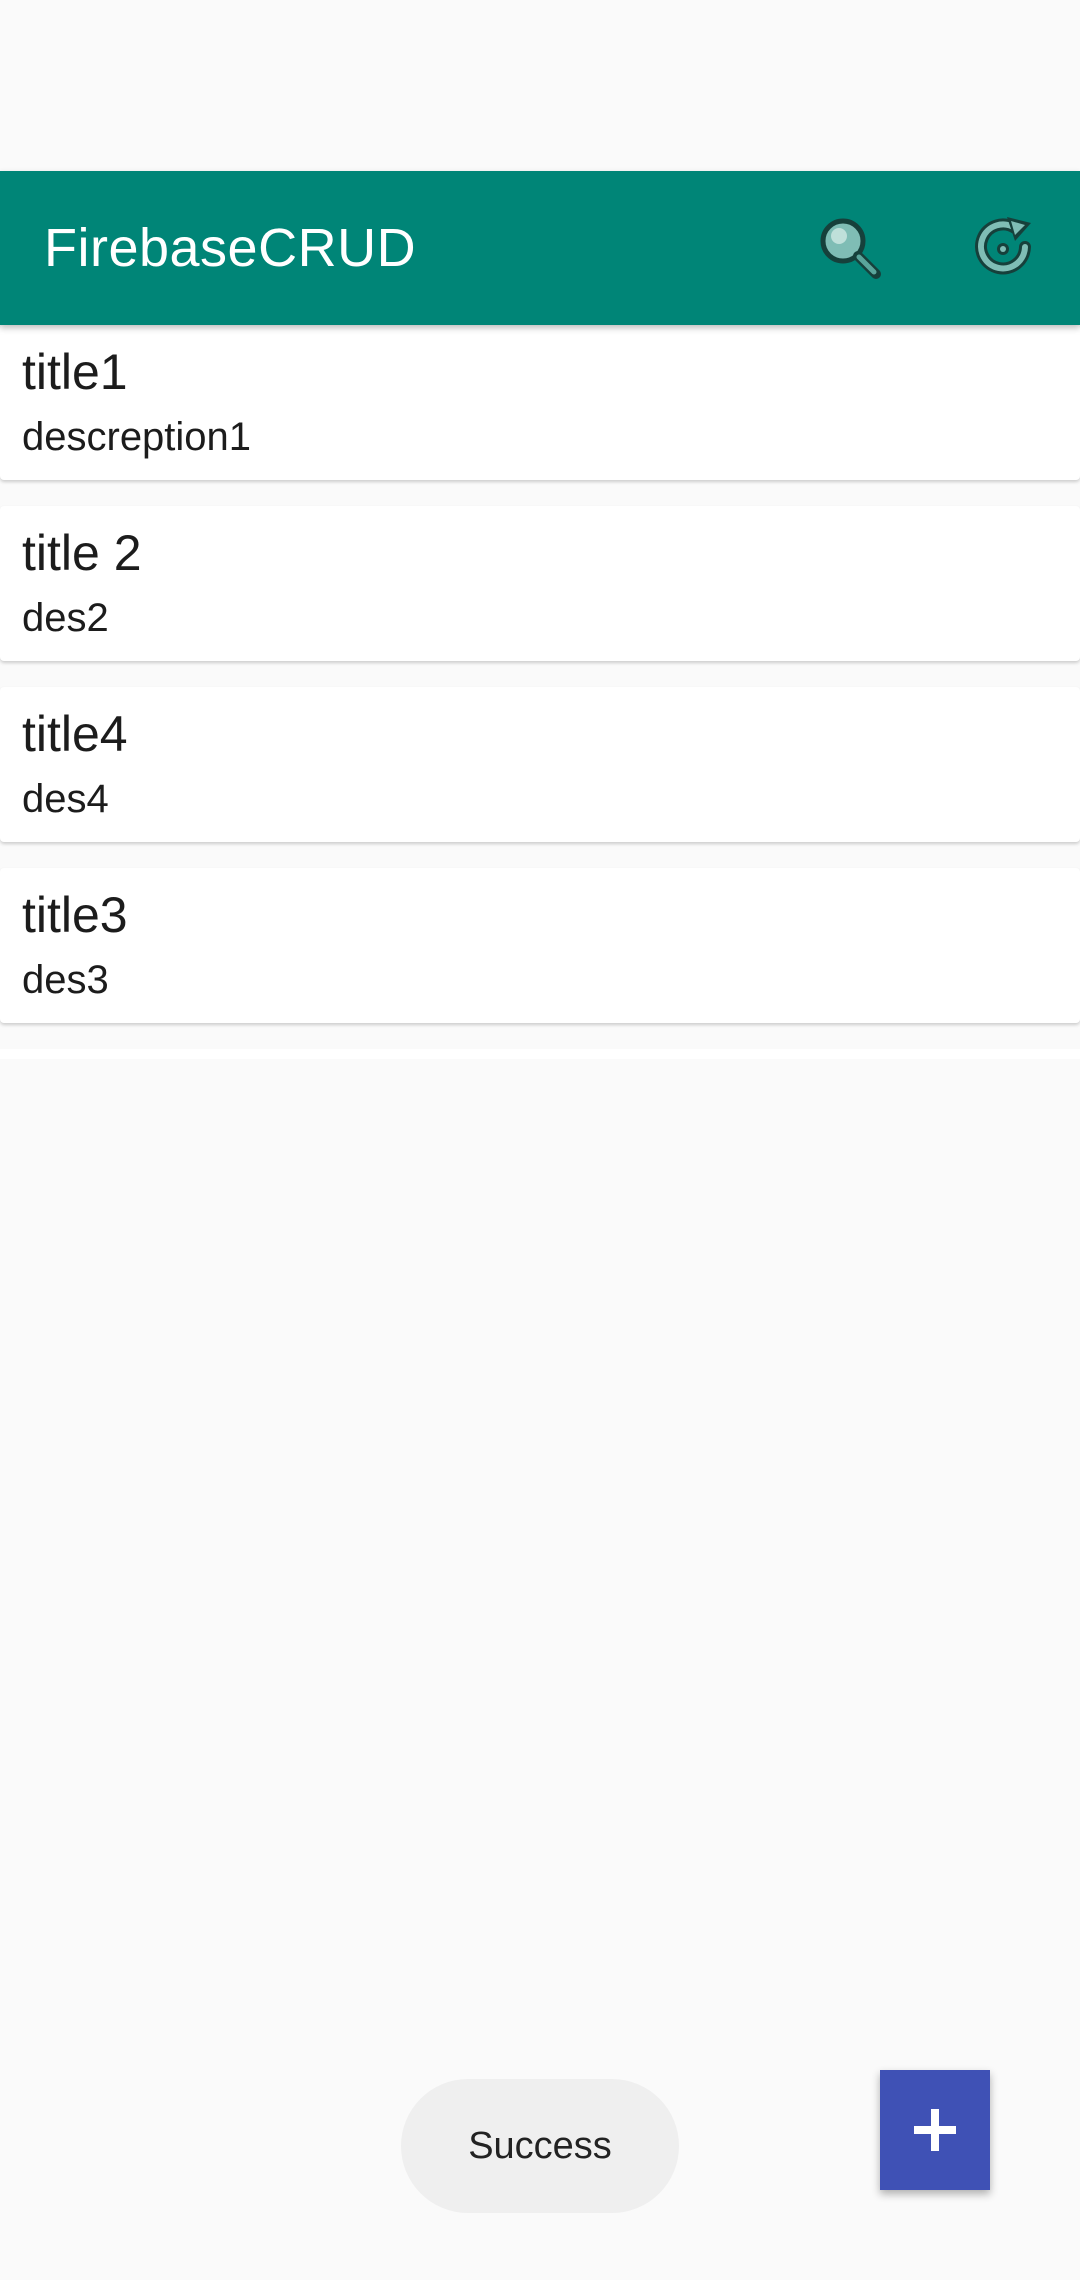  I want to click on list-item: title3 des3, so click(540, 945).